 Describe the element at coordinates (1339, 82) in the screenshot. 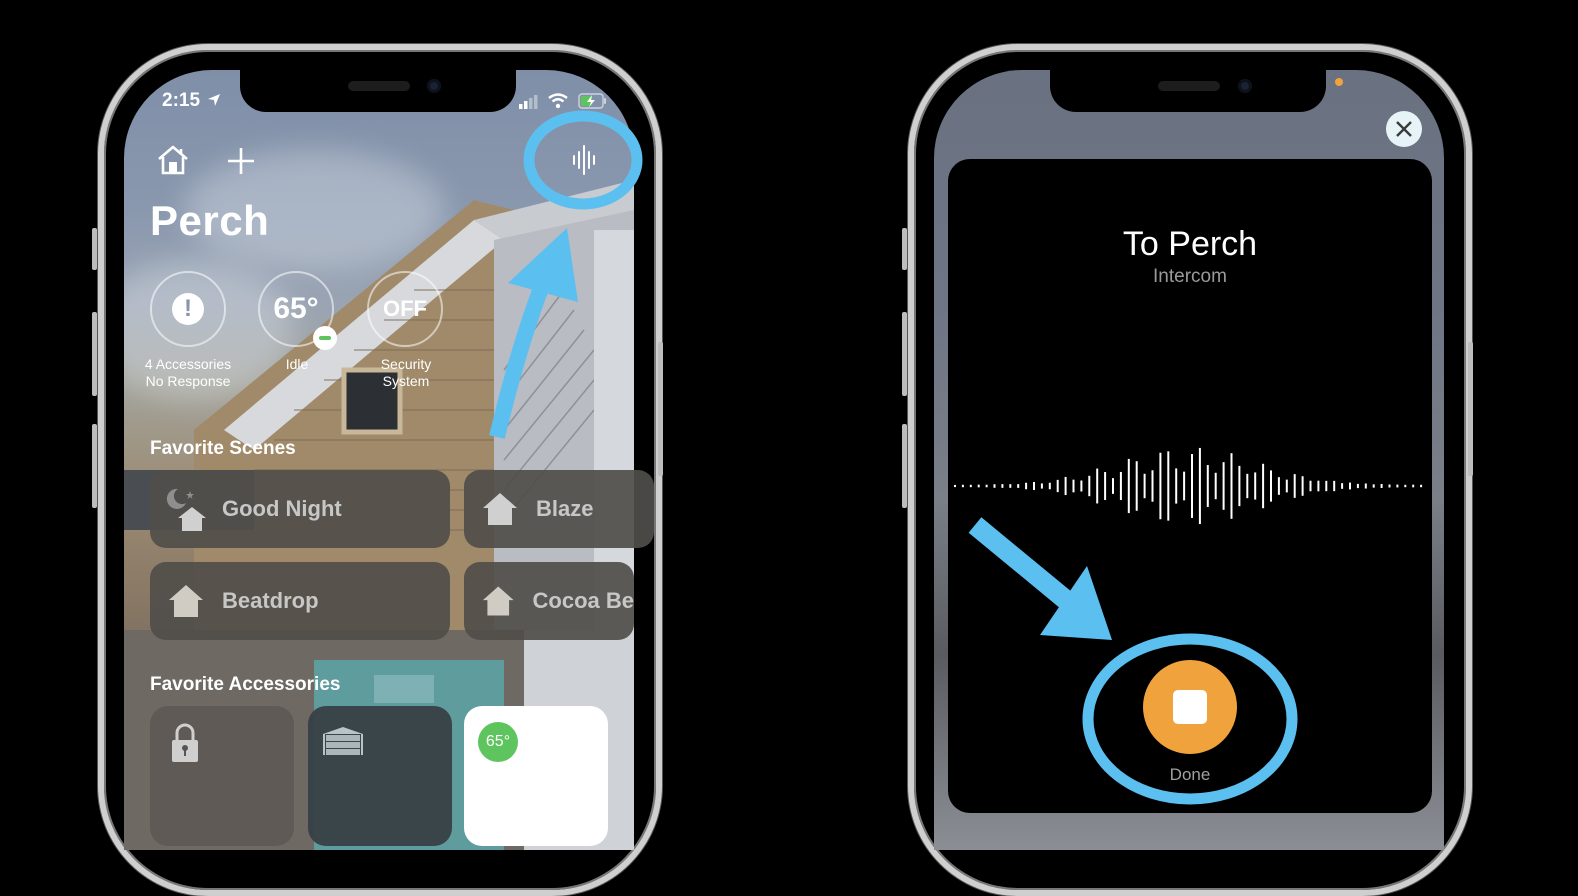

I see `recording-indicator-dot` at that location.